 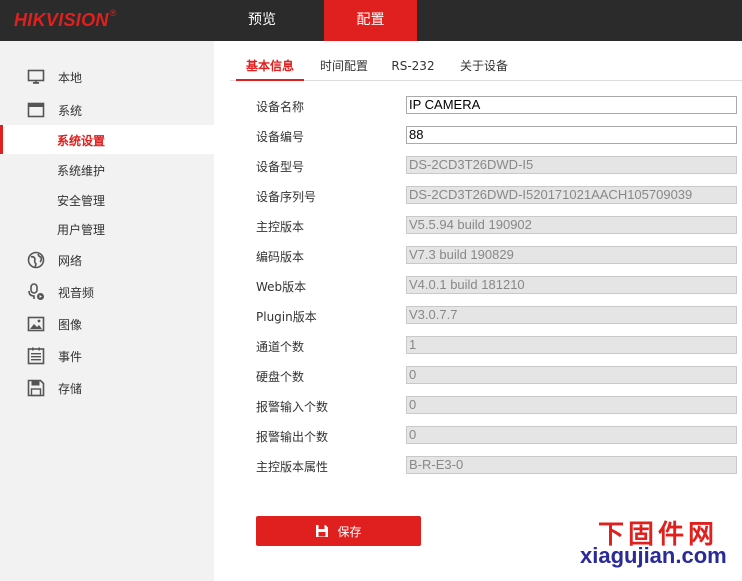 What do you see at coordinates (107, 228) in the screenshot?
I see `sidebar-subitem-user-management: 用户管理` at bounding box center [107, 228].